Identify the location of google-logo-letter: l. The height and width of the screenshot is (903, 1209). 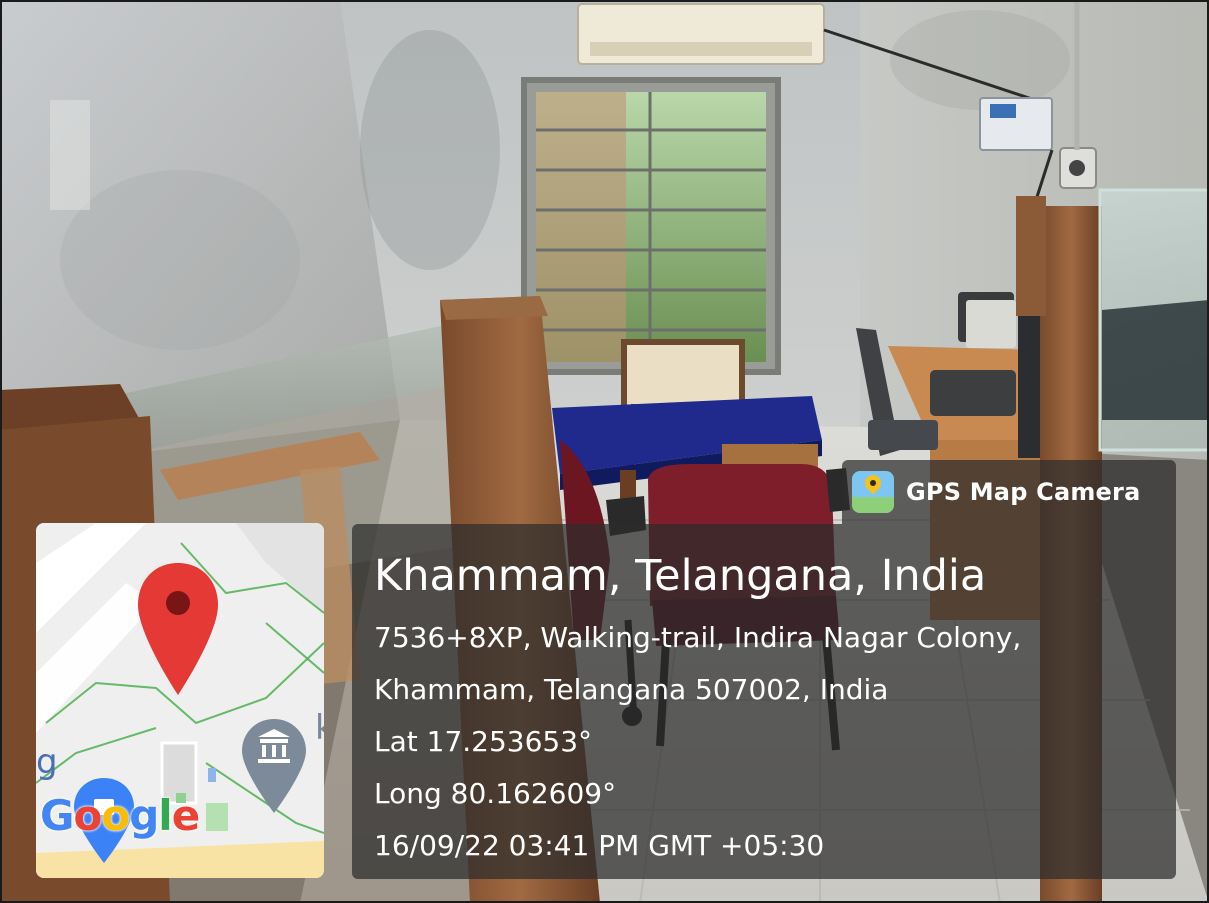
(165, 815).